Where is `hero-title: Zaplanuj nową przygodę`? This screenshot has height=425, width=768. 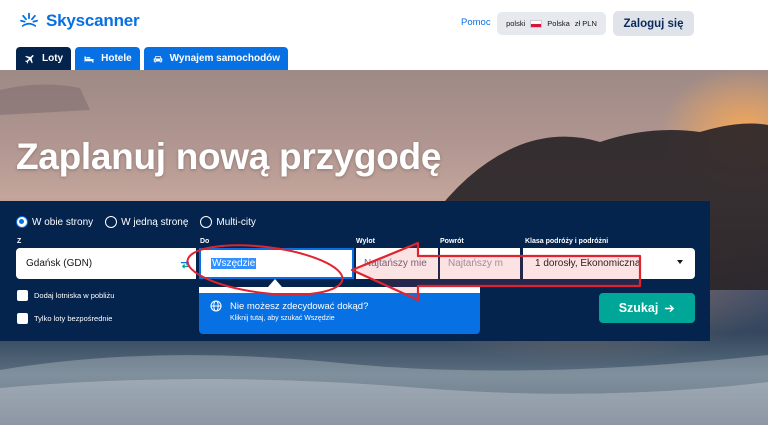 hero-title: Zaplanuj nową przygodę is located at coordinates (229, 156).